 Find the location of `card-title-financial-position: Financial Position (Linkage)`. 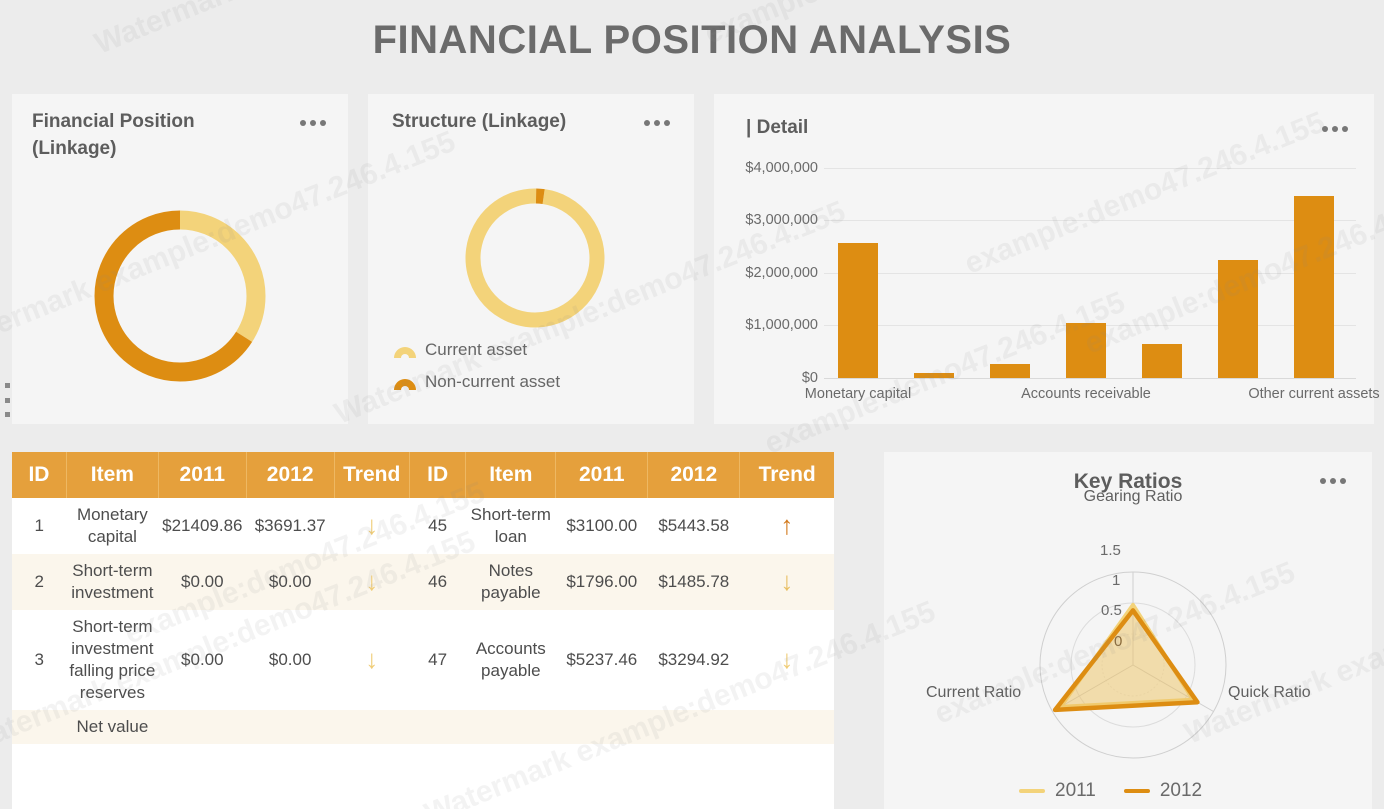

card-title-financial-position: Financial Position (Linkage) is located at coordinates (113, 135).